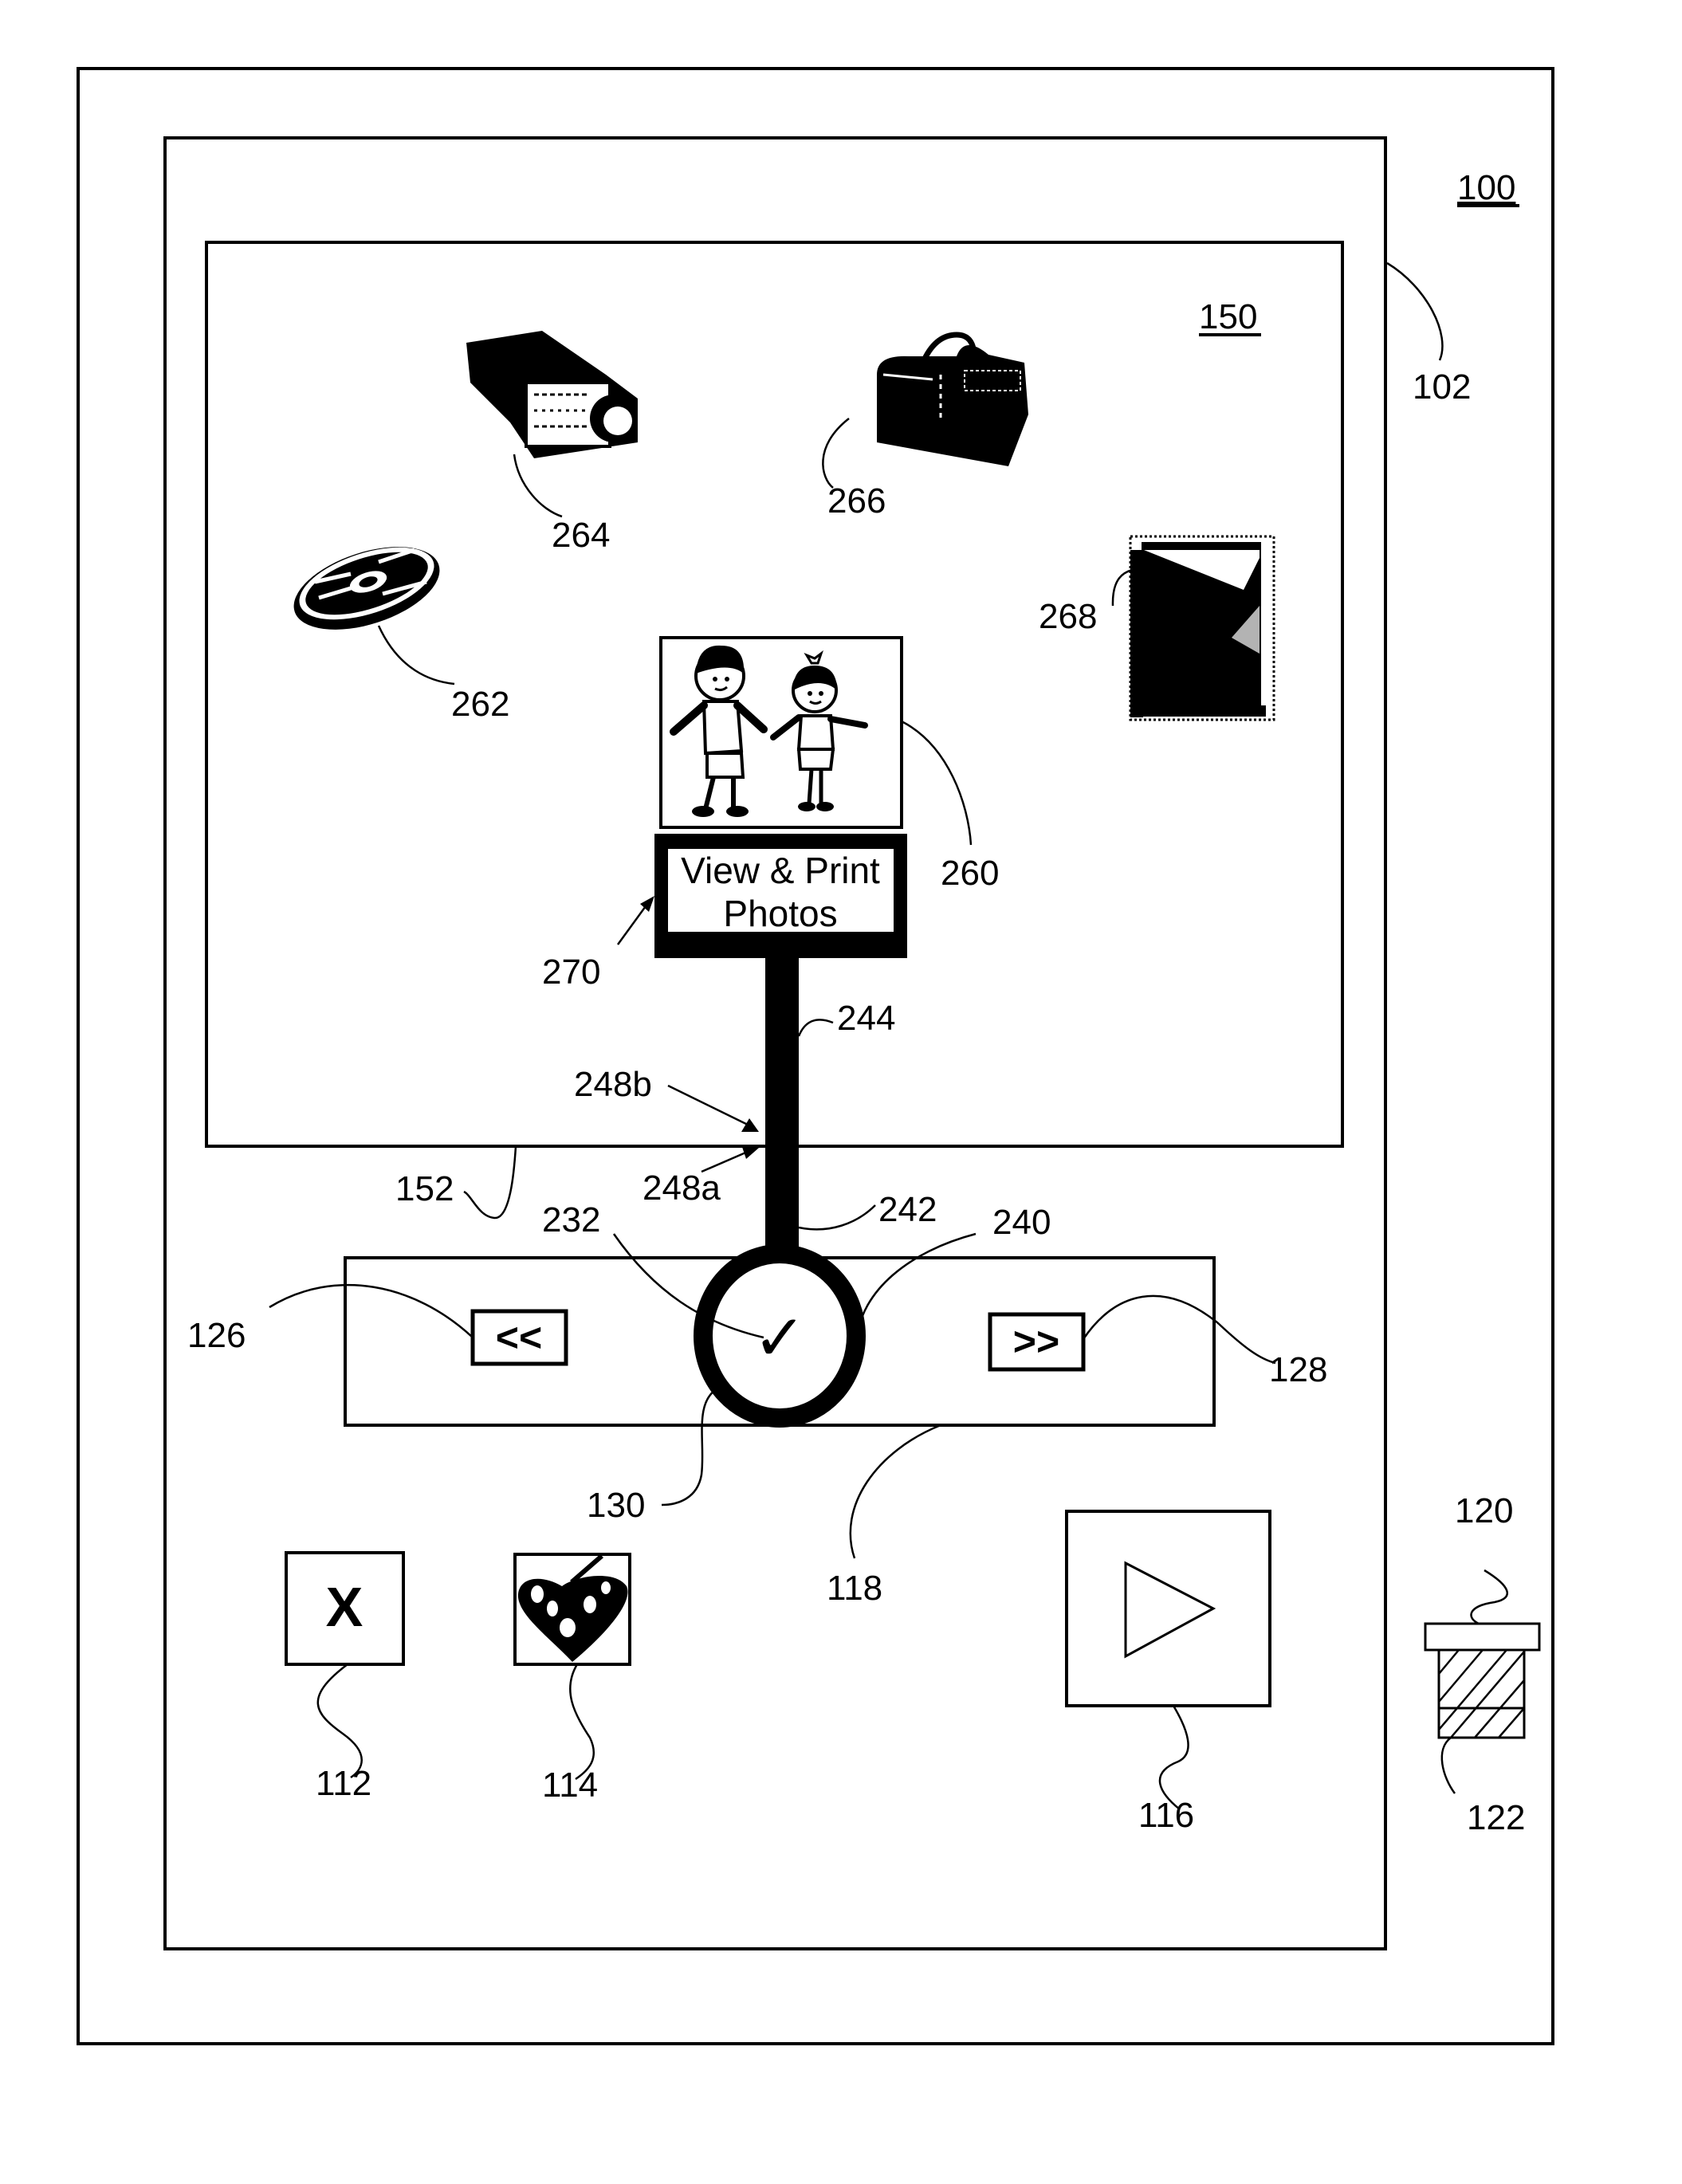 The height and width of the screenshot is (2184, 1682). What do you see at coordinates (343, 1783) in the screenshot?
I see `ref-112: 112` at bounding box center [343, 1783].